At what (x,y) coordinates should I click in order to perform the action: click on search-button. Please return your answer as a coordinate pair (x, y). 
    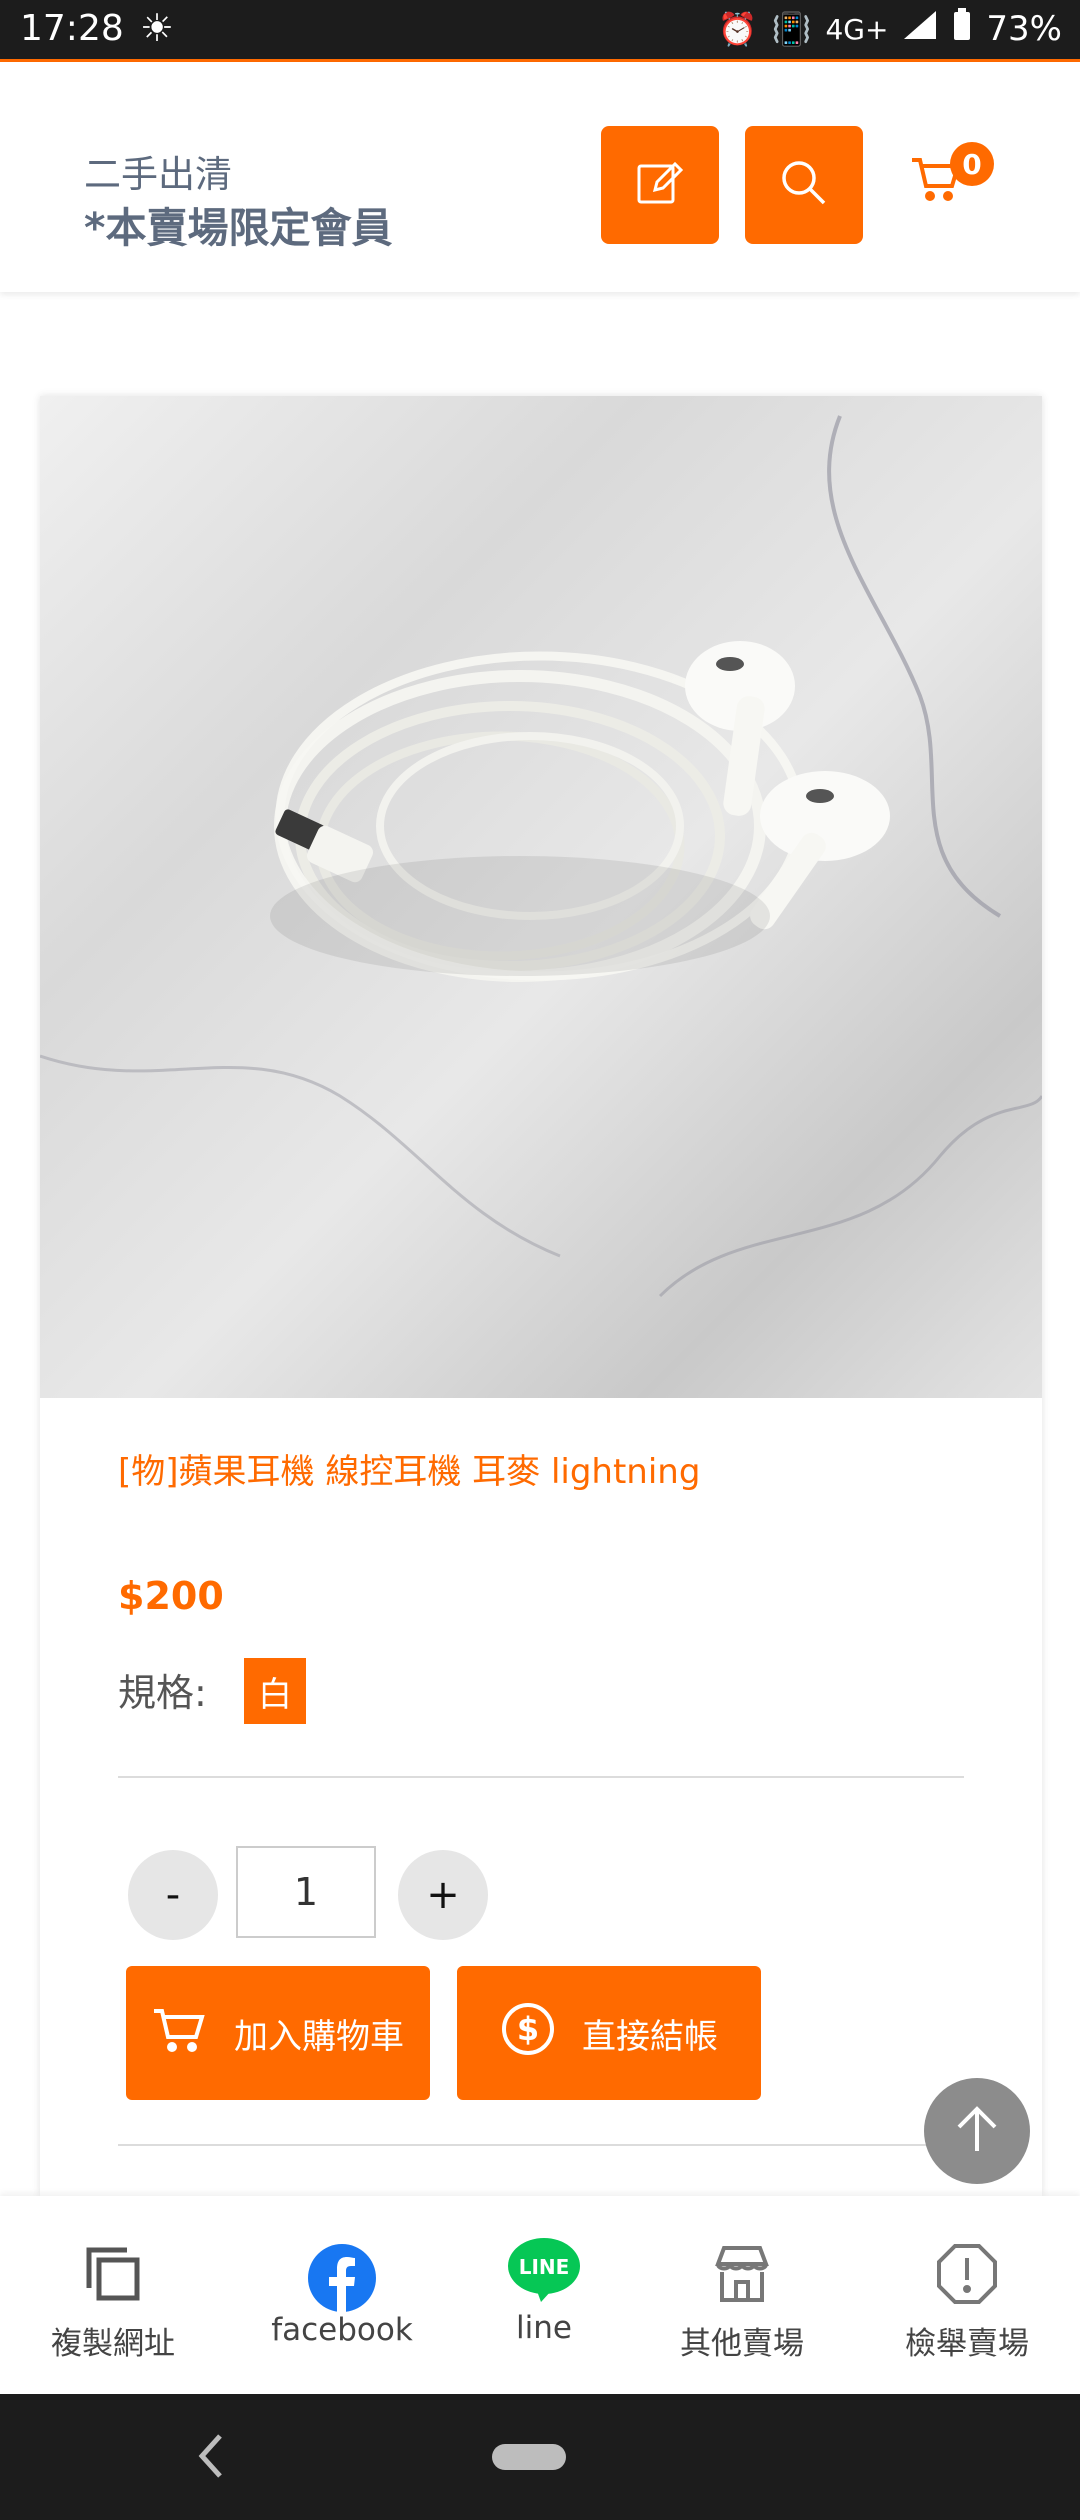
    Looking at the image, I should click on (804, 185).